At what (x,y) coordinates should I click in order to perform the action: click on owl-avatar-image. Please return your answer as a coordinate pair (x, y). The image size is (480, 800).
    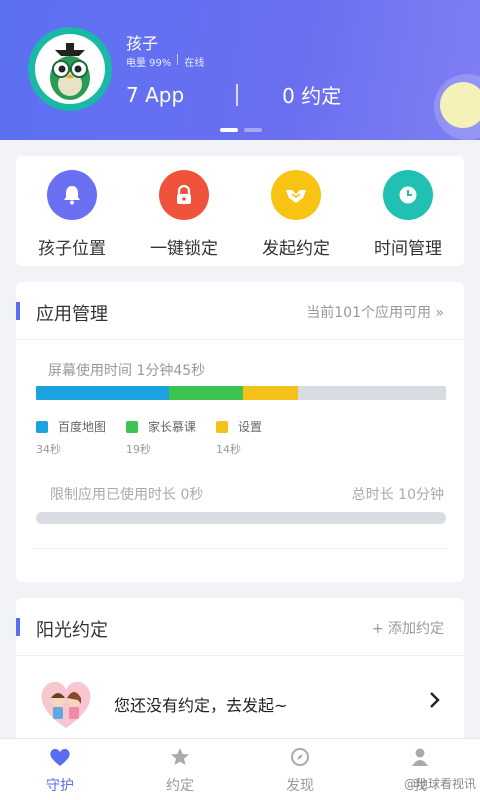
    Looking at the image, I should click on (70, 69).